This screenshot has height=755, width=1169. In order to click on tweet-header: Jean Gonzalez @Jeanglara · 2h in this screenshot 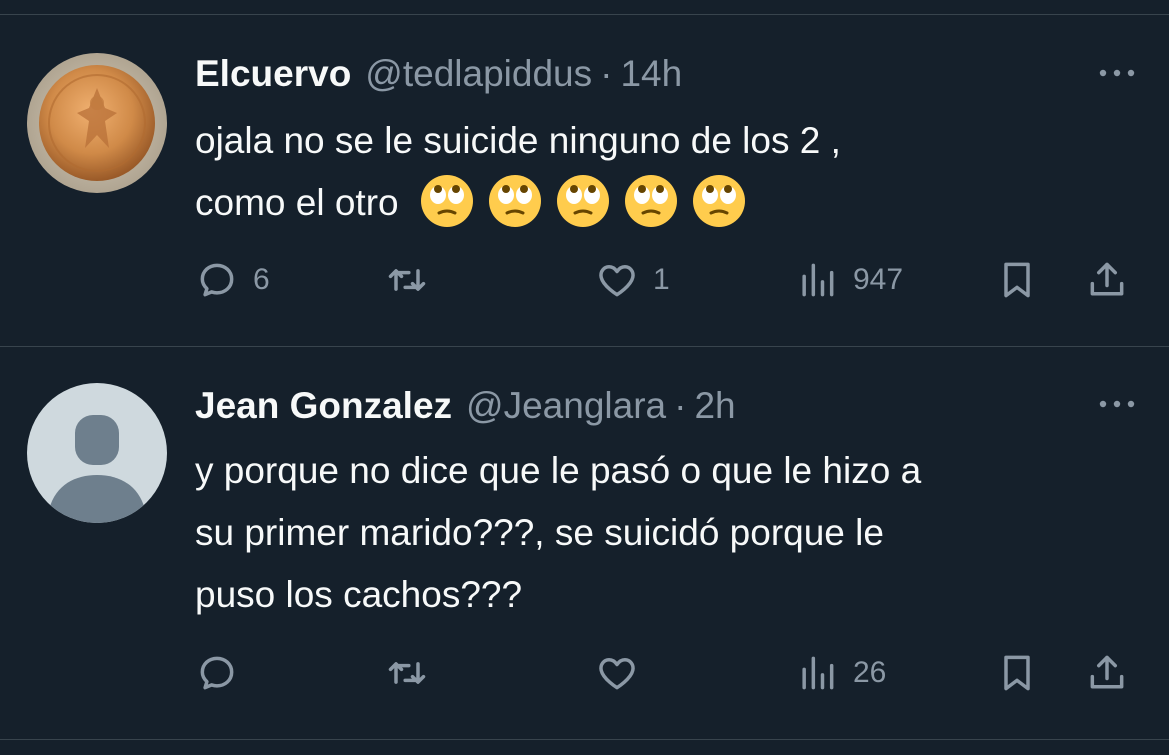, I will do `click(465, 406)`.